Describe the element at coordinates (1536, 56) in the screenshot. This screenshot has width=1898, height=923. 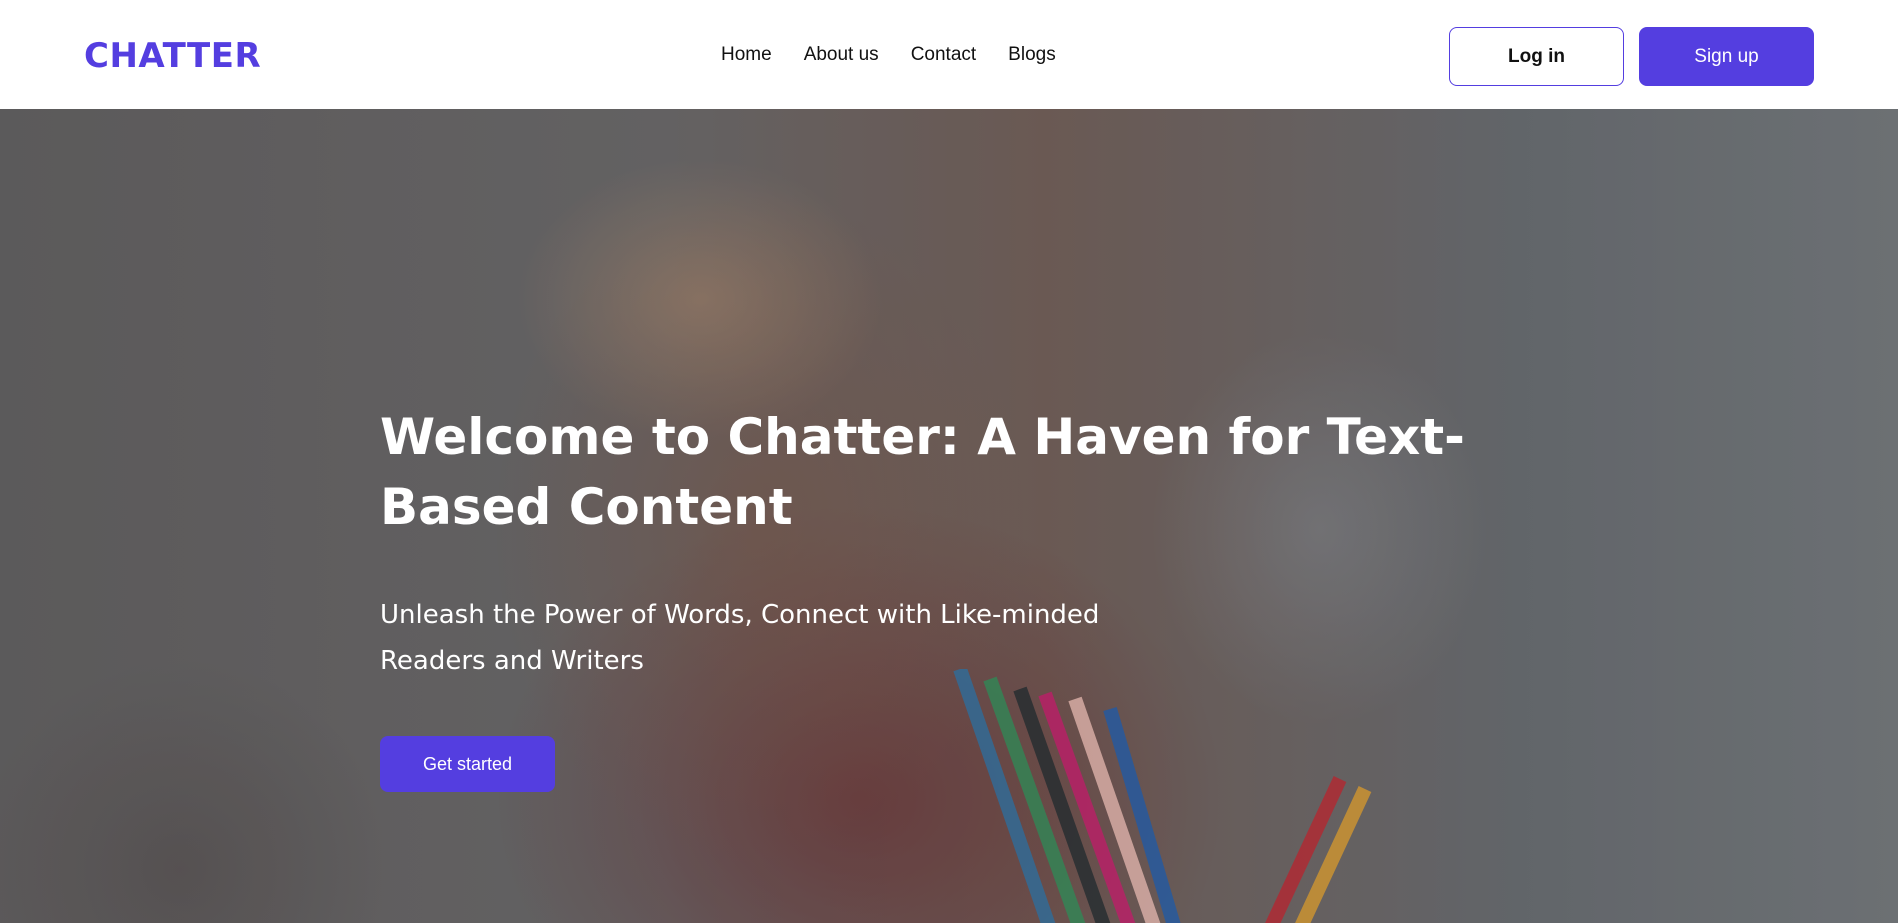
I see `login-button: Log in` at that location.